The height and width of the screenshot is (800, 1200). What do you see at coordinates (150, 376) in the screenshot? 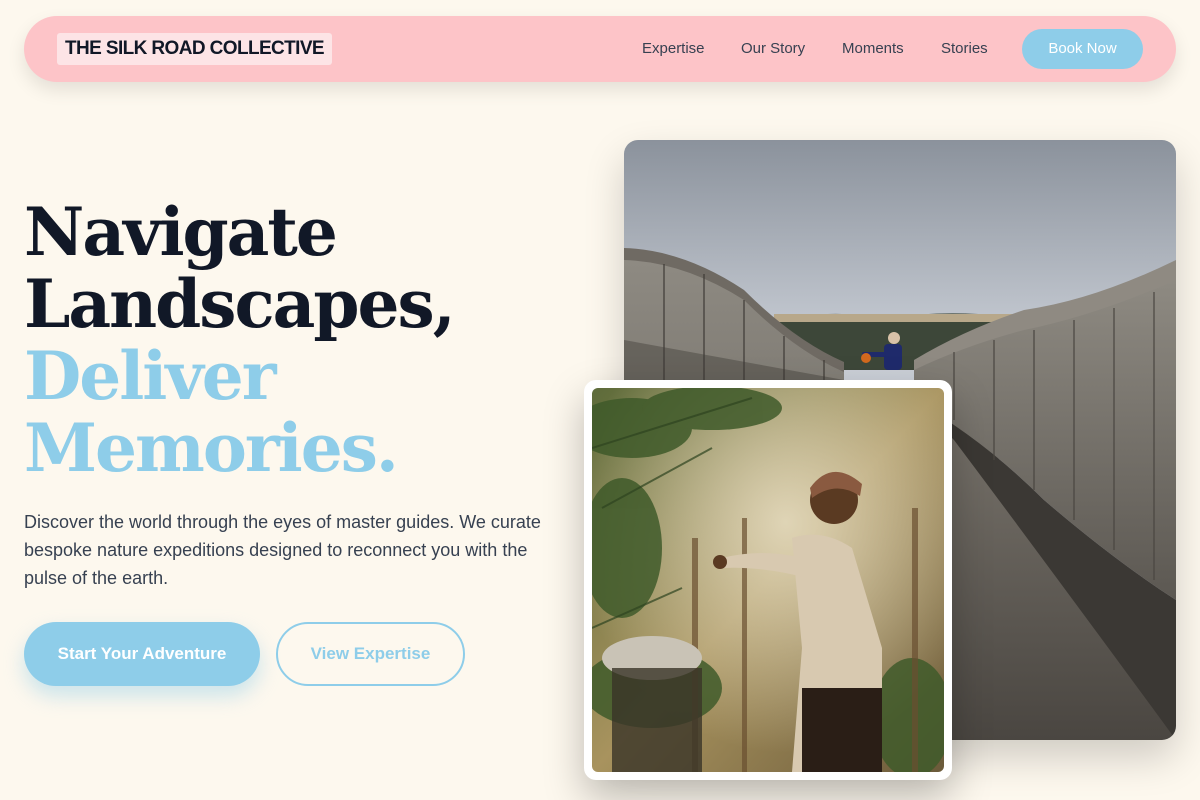
I see `headline-line-3: Deliver` at bounding box center [150, 376].